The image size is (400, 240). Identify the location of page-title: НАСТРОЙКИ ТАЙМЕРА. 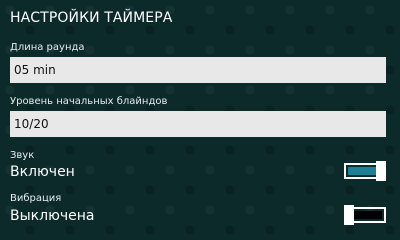
(91, 18).